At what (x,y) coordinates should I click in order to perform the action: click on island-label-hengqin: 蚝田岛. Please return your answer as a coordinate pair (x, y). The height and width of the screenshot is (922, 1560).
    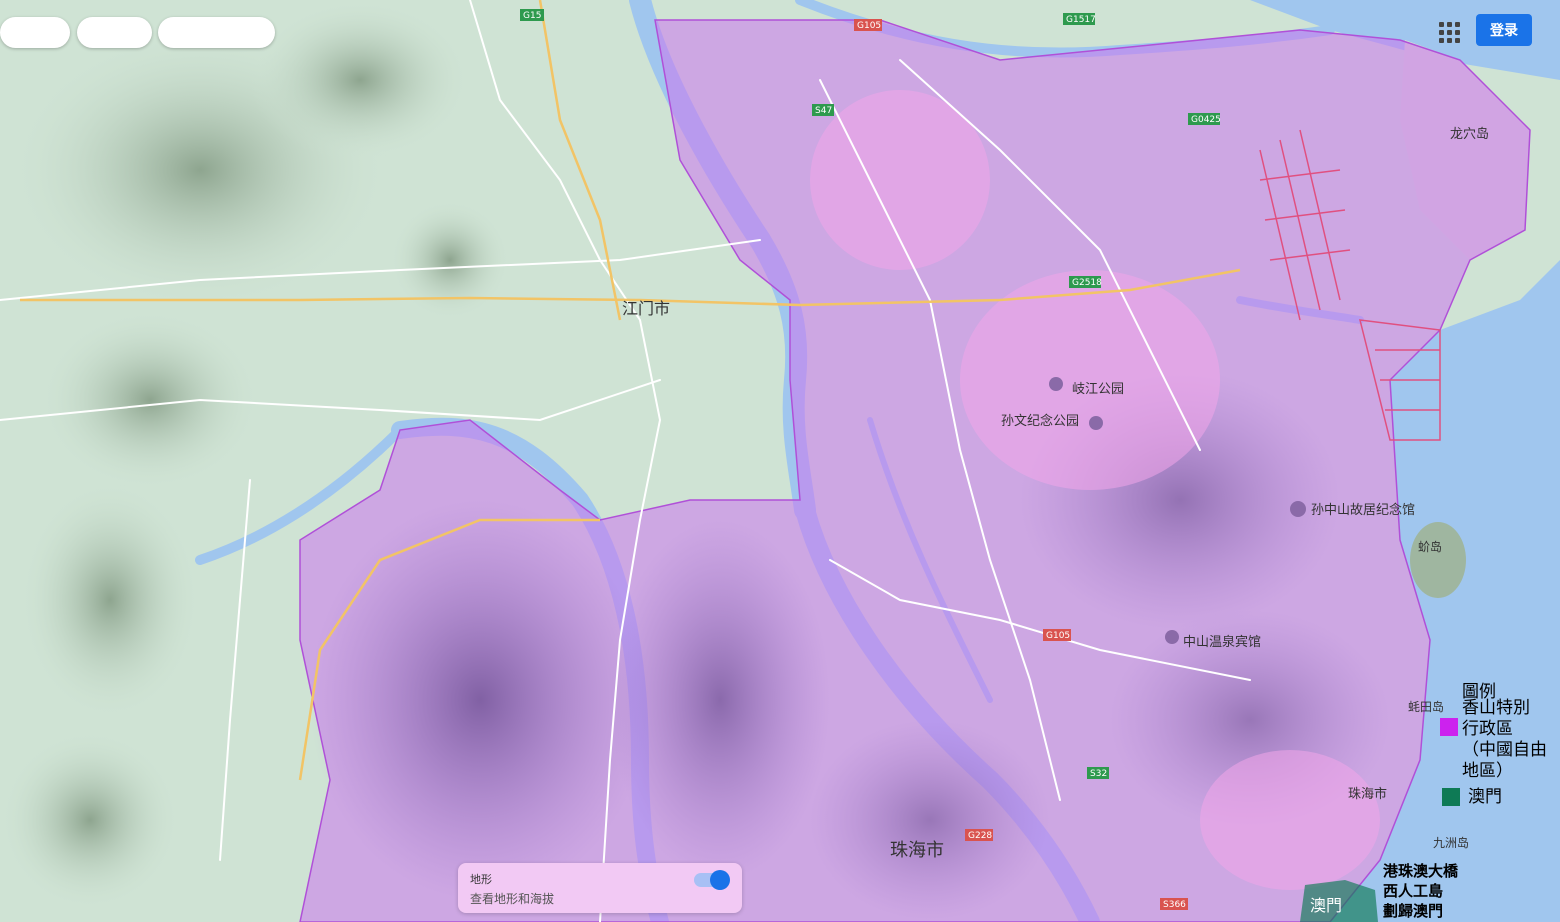
    Looking at the image, I should click on (1426, 706).